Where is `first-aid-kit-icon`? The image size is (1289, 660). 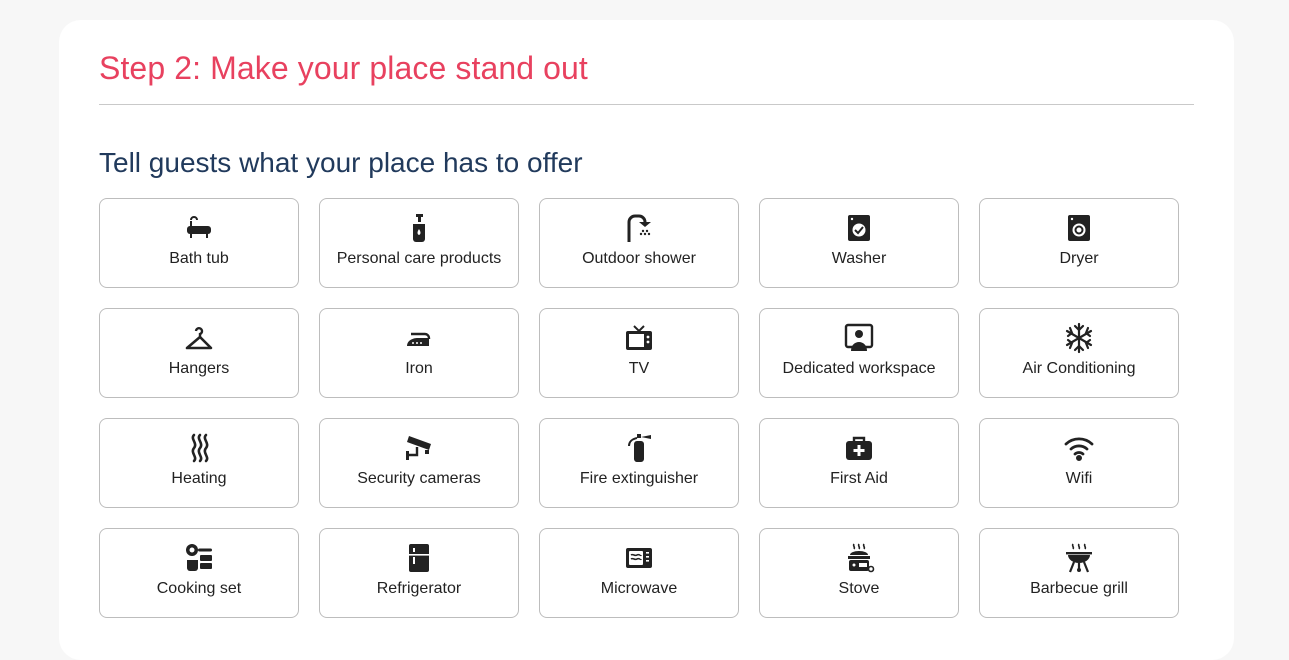 first-aid-kit-icon is located at coordinates (859, 448).